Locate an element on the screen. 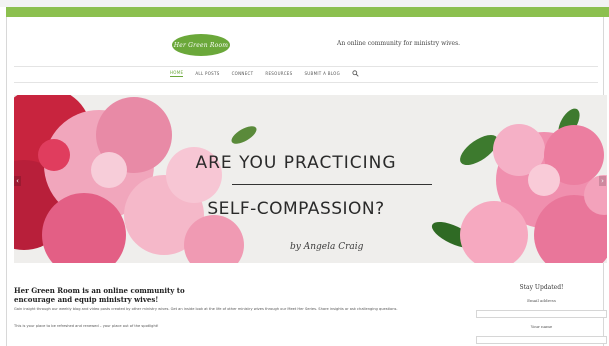 This screenshot has width=609, height=346. banner-divider is located at coordinates (332, 184).